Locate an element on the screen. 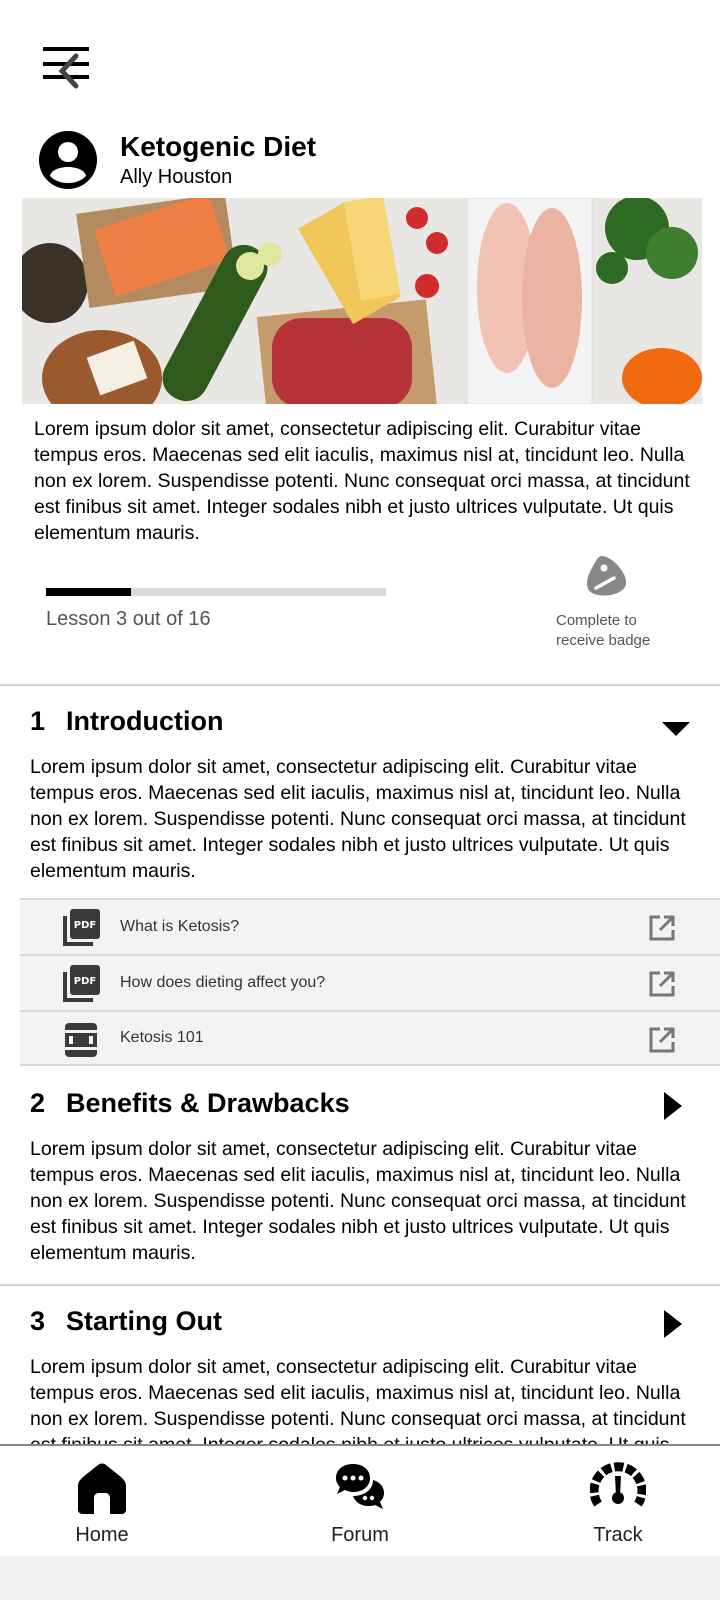  badge-icon is located at coordinates (607, 576).